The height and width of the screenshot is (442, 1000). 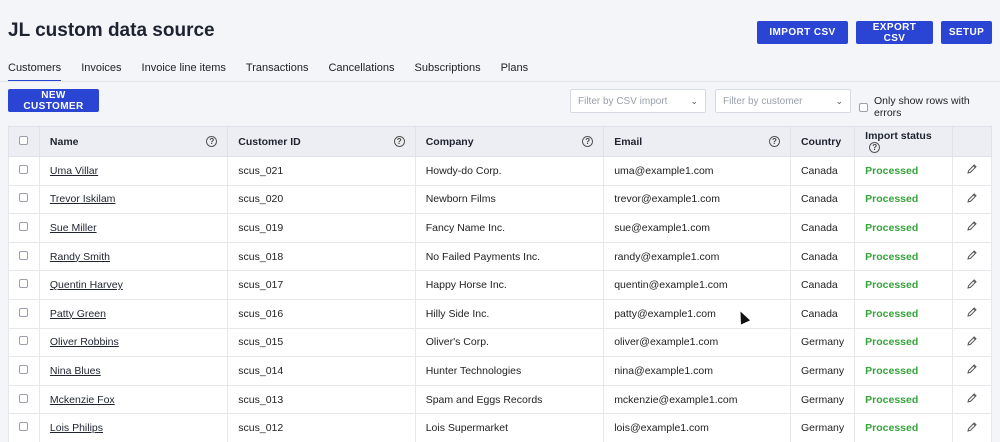 What do you see at coordinates (448, 72) in the screenshot?
I see `tab-subscriptions: Subscriptions` at bounding box center [448, 72].